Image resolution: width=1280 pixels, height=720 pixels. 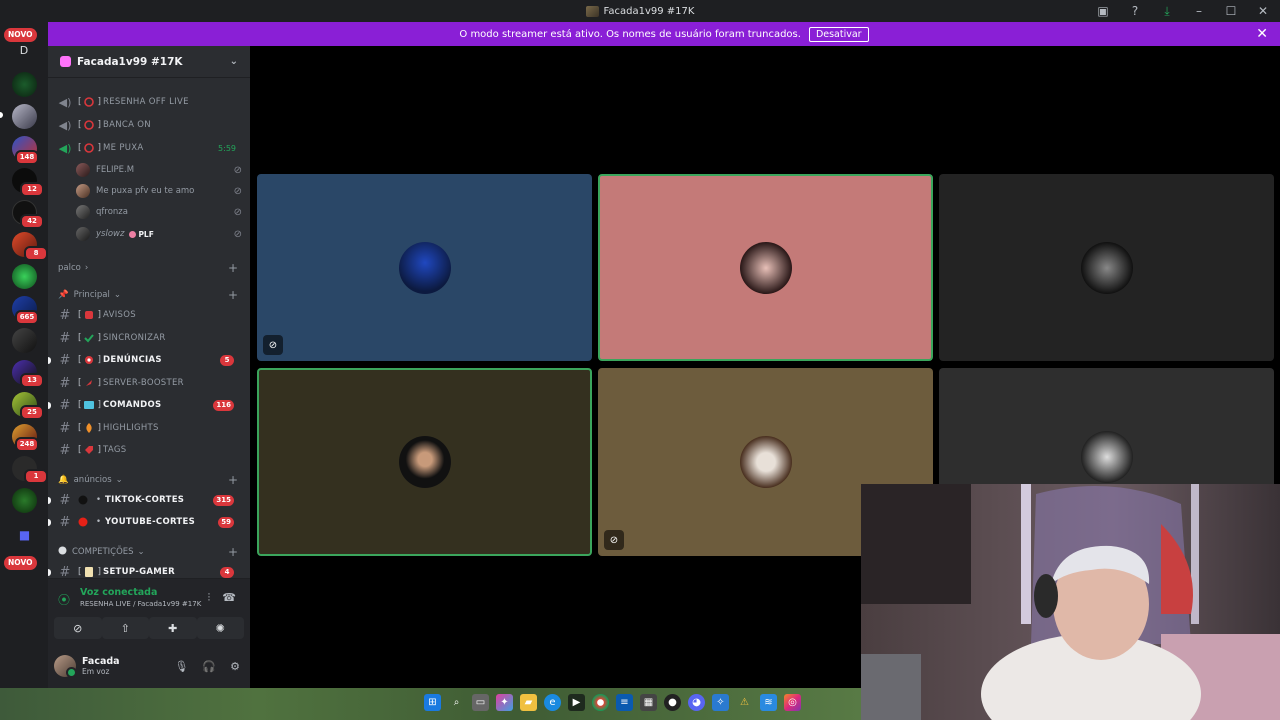 I want to click on camera-off-button: ⊘, so click(x=78, y=628).